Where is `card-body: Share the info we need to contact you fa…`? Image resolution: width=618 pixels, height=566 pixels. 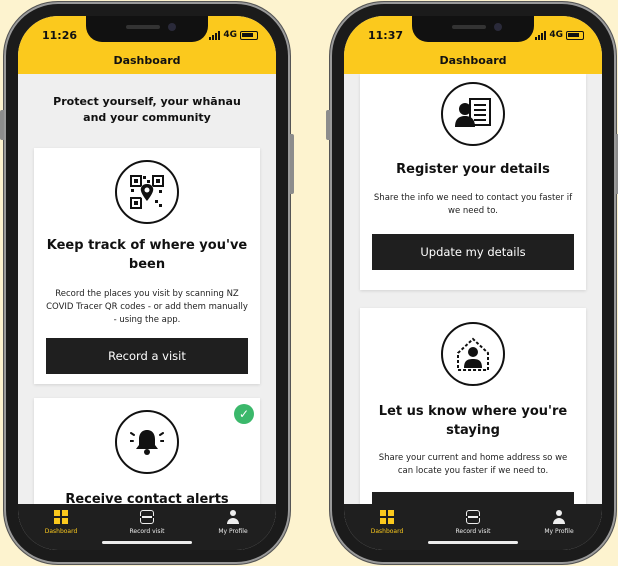
card-body: Share the info we need to contact you fa… is located at coordinates (473, 204).